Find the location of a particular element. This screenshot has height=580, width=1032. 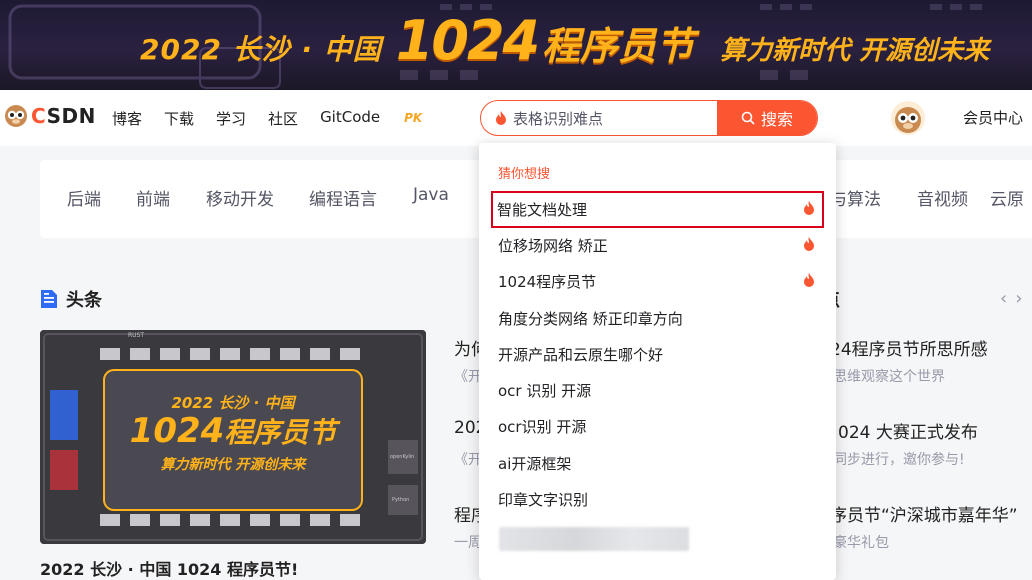

main-nav: 博客 下载 学习 社区 GitCode PK is located at coordinates (278, 118).